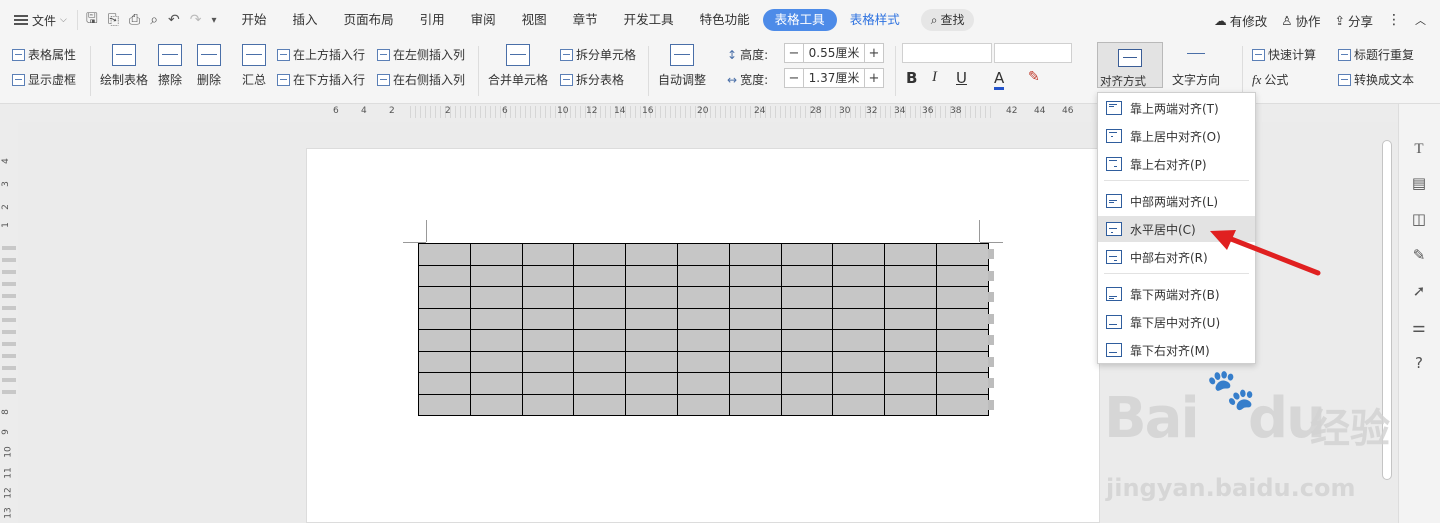 The width and height of the screenshot is (1440, 523). What do you see at coordinates (38, 20) in the screenshot?
I see `file-menu: 文件 ⌵` at bounding box center [38, 20].